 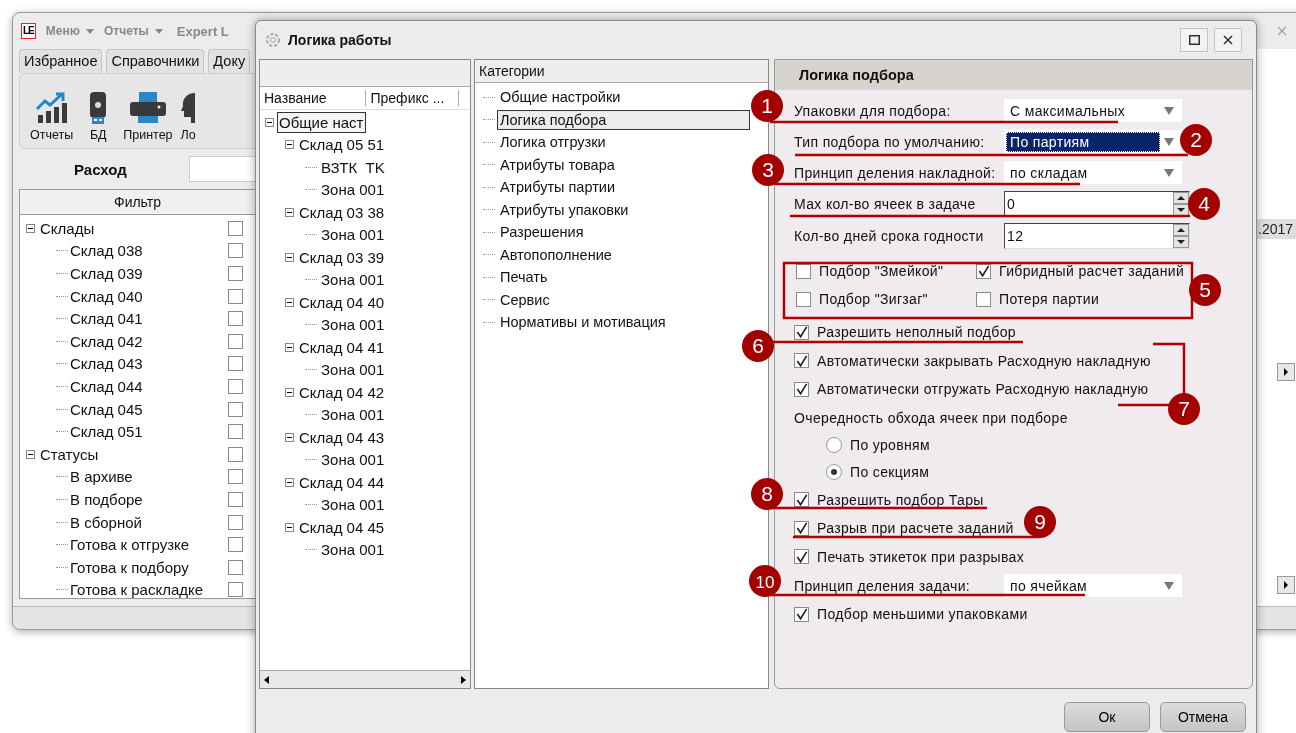 What do you see at coordinates (342, 392) in the screenshot?
I see `tree-item: Склад 04 42` at bounding box center [342, 392].